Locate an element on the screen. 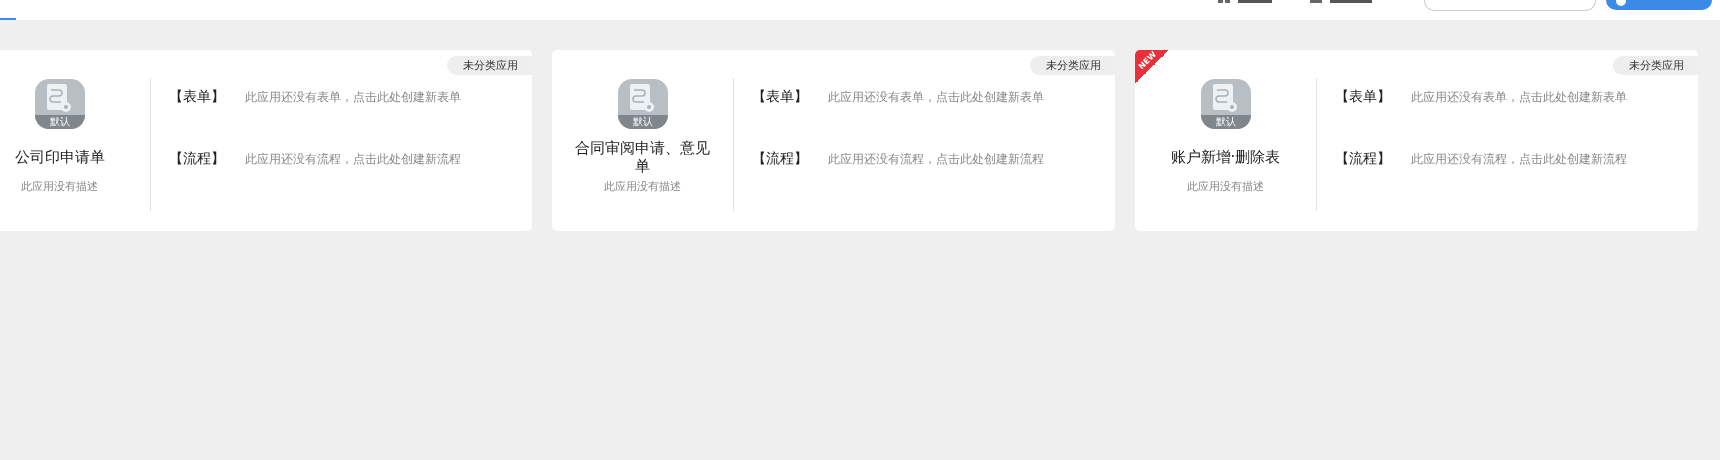 The width and height of the screenshot is (1720, 460). create-button is located at coordinates (1659, 5).